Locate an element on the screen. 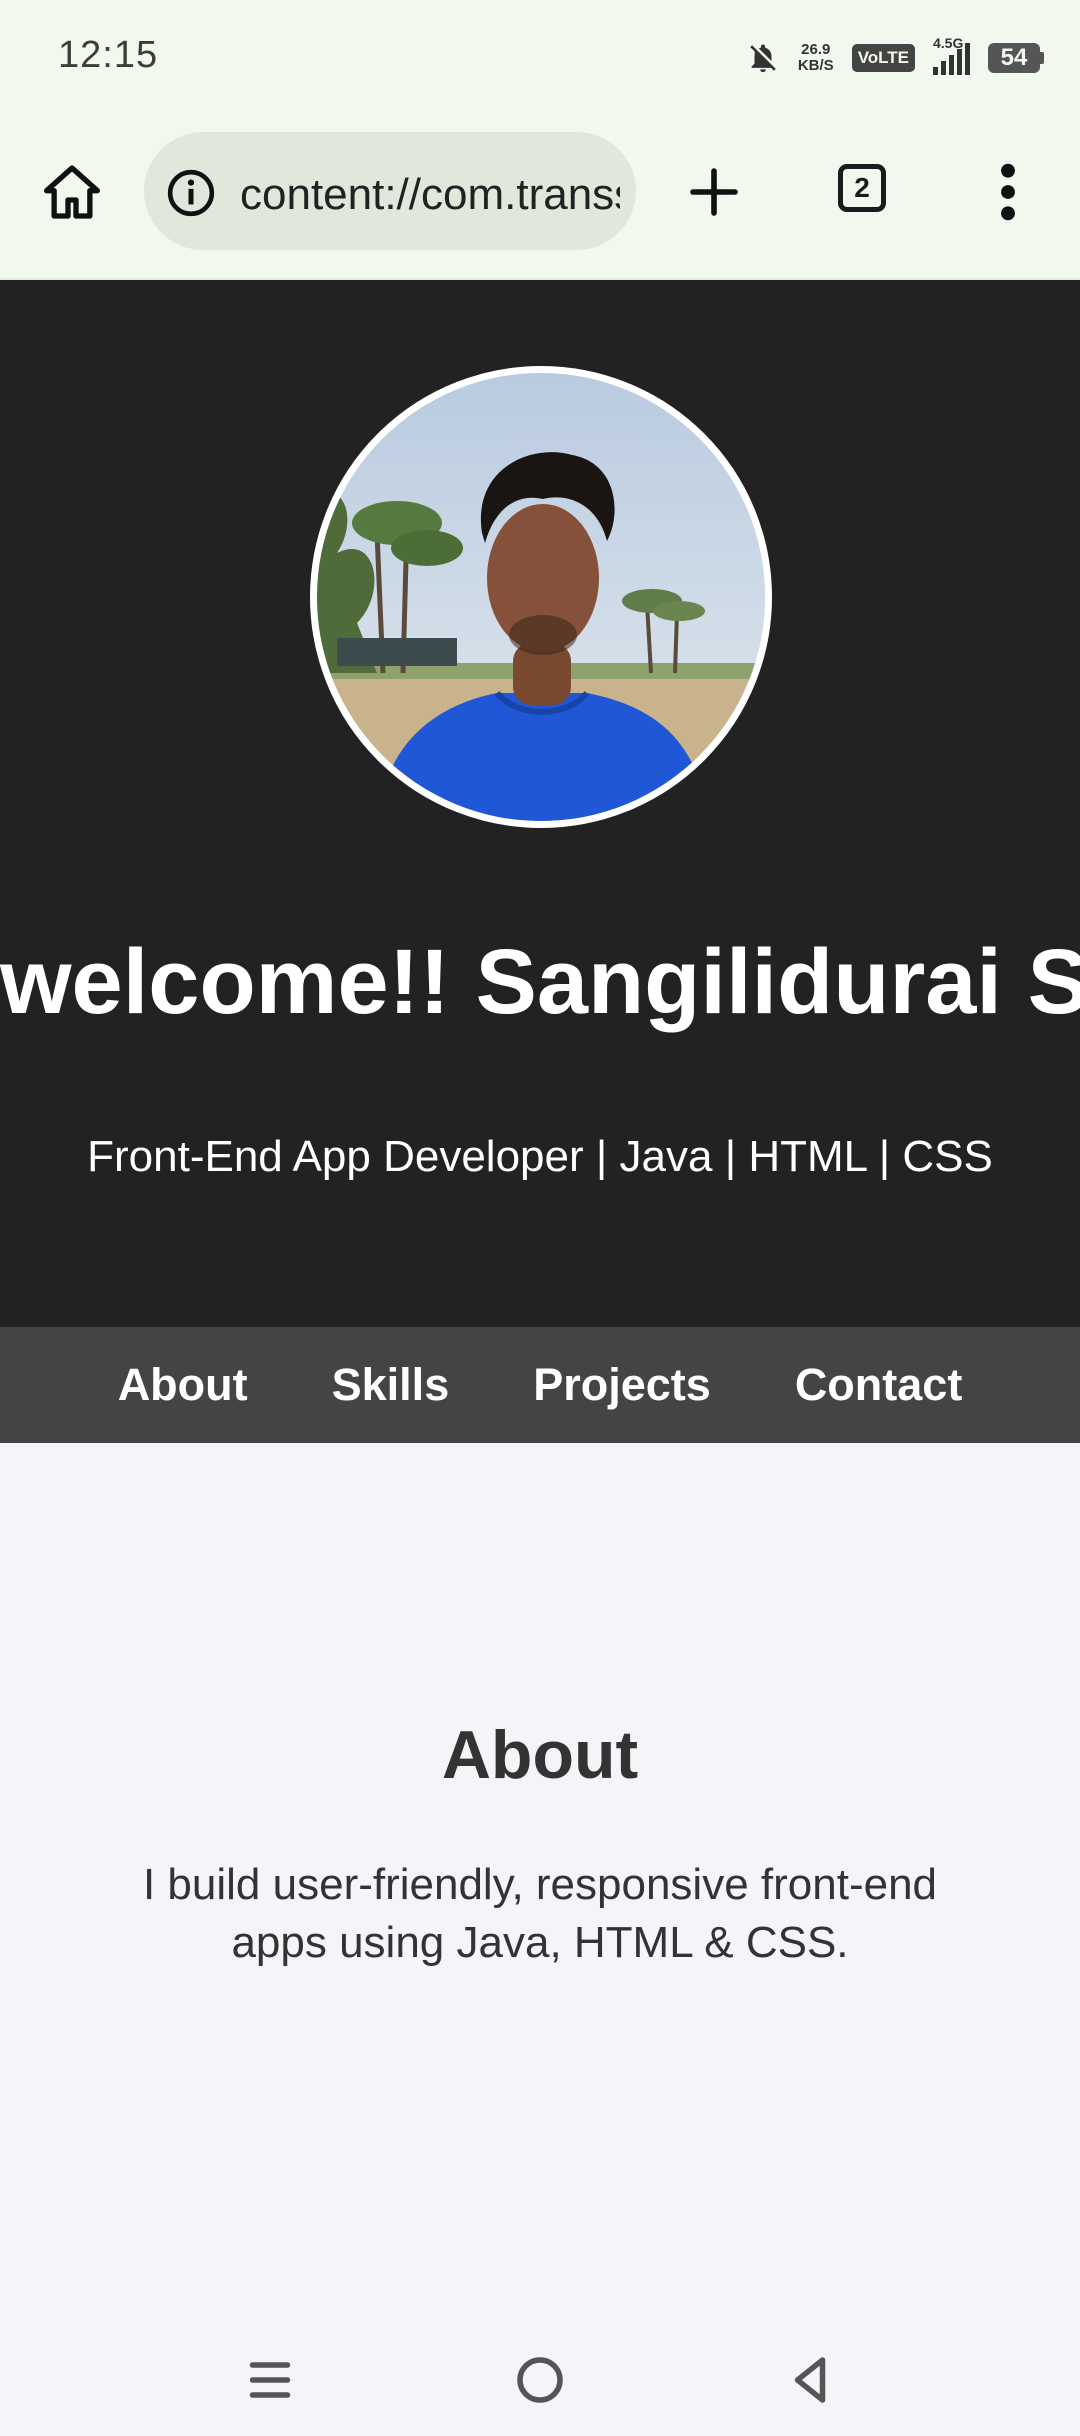 Image resolution: width=1080 pixels, height=2436 pixels. status-bar: 12:15 26.9 KB/S VoLTE 4.5G 54 is located at coordinates (540, 60).